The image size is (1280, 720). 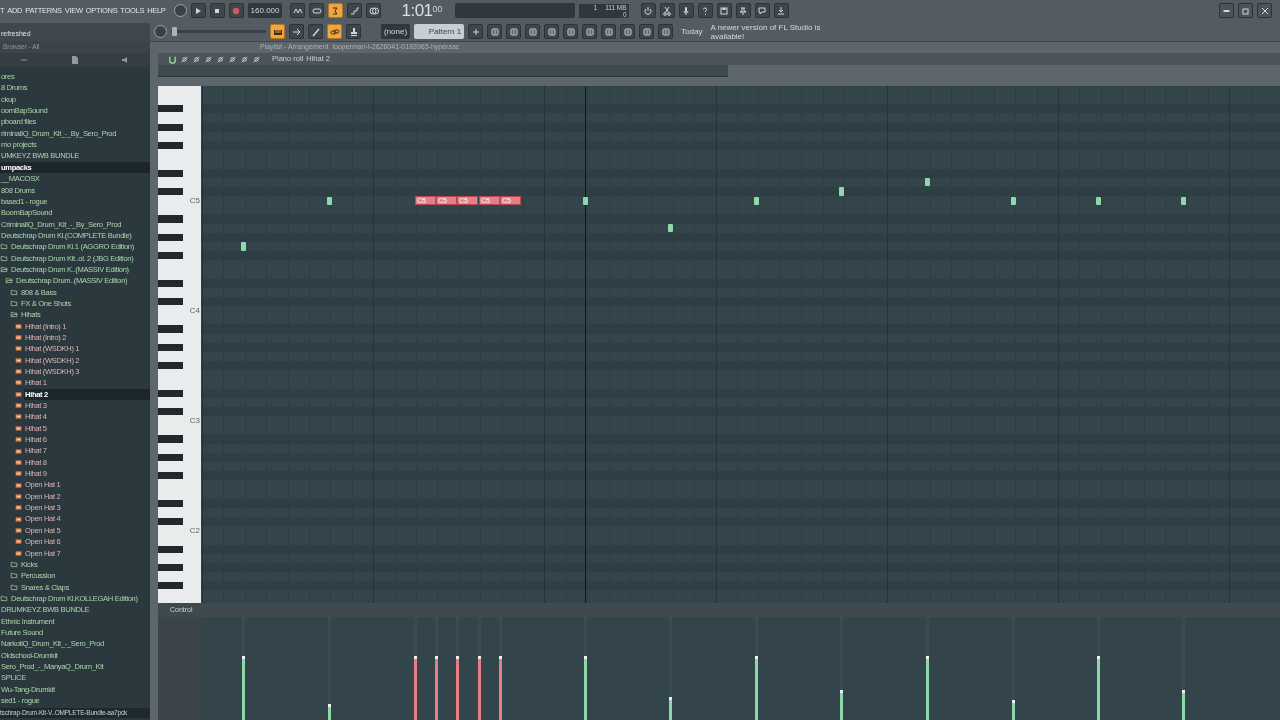 What do you see at coordinates (439, 31) in the screenshot?
I see `pattern-selector: Pattern 1` at bounding box center [439, 31].